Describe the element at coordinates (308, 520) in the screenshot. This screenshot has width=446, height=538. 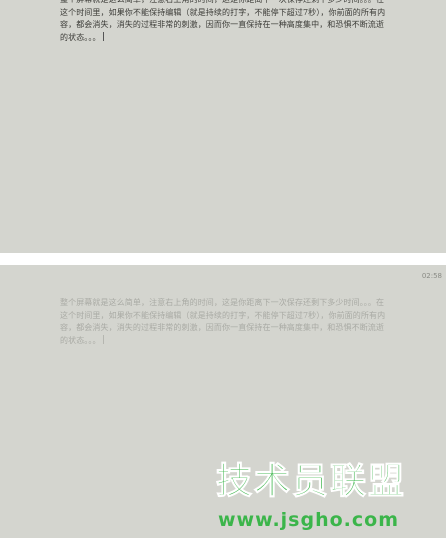
I see `watermark-url: www.jsgho.com` at that location.